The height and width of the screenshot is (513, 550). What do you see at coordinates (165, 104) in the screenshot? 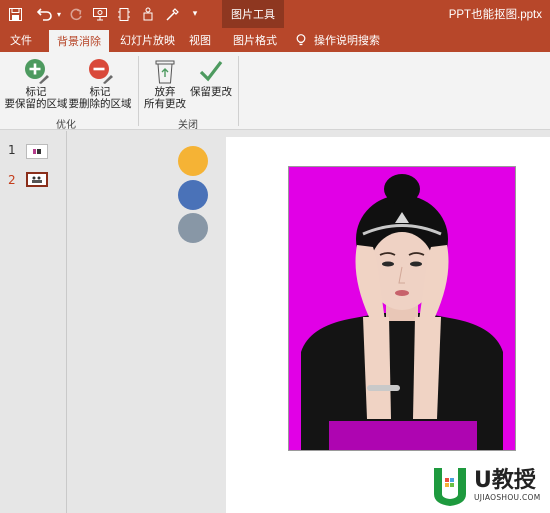
I see `discard-line2: 所有更改` at bounding box center [165, 104].